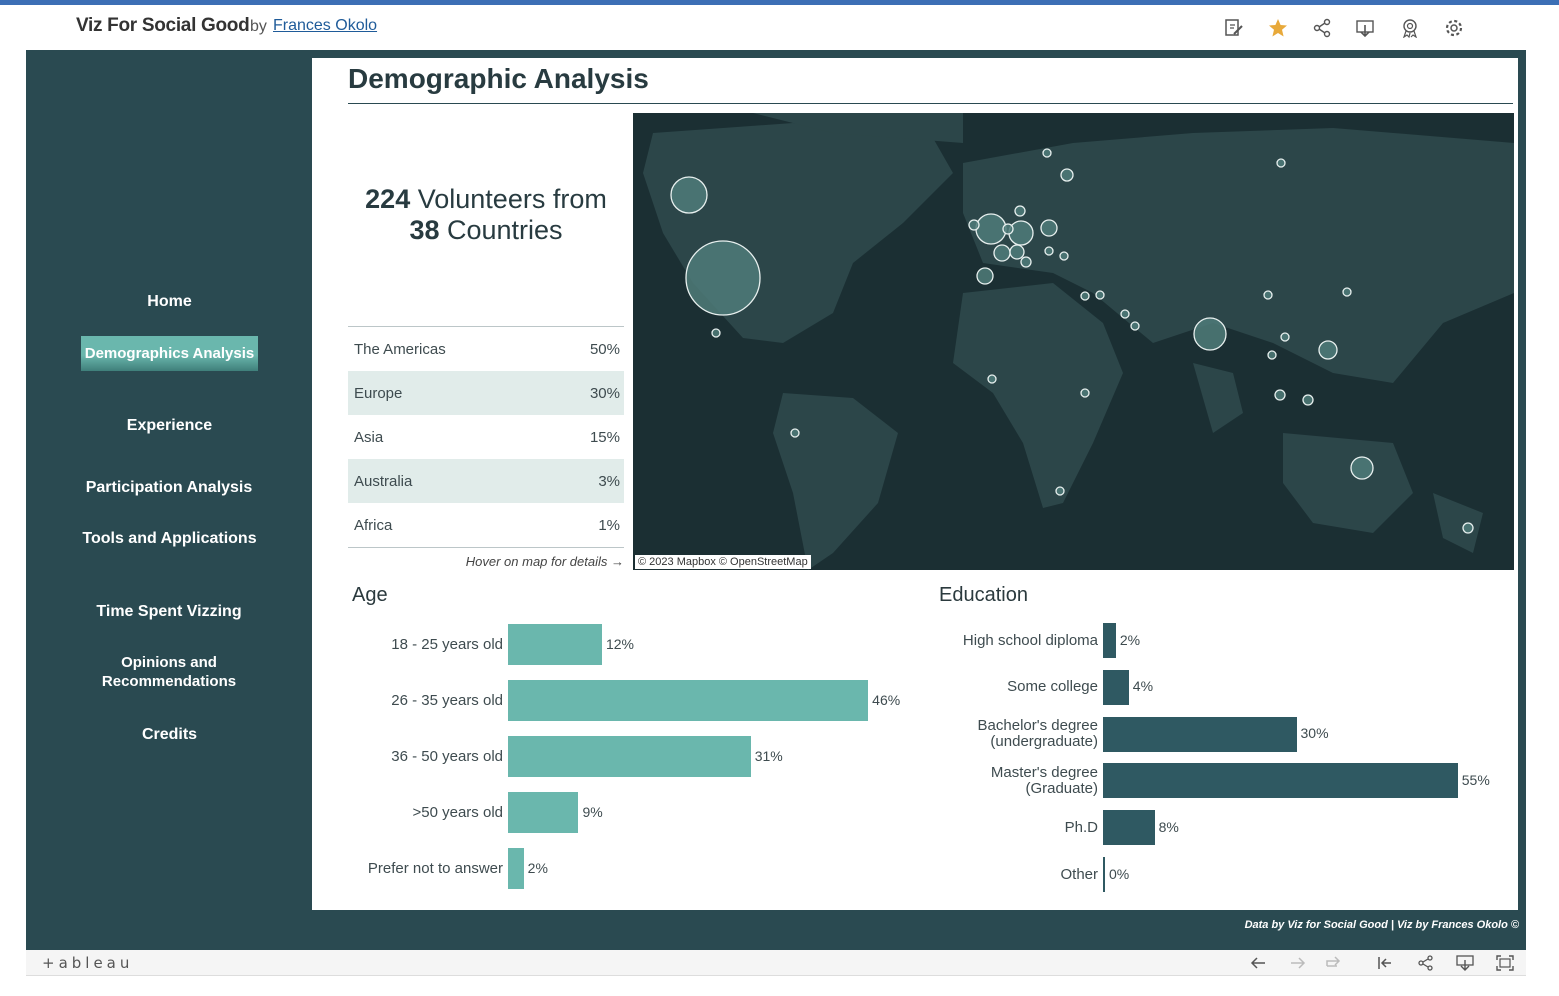  Describe the element at coordinates (1475, 779) in the screenshot. I see `bar-value-label: 55%` at that location.